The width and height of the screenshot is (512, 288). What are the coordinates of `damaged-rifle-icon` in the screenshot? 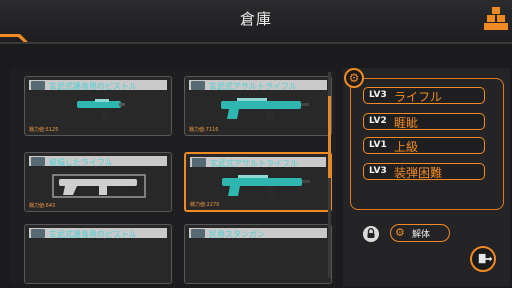 It's located at (99, 186).